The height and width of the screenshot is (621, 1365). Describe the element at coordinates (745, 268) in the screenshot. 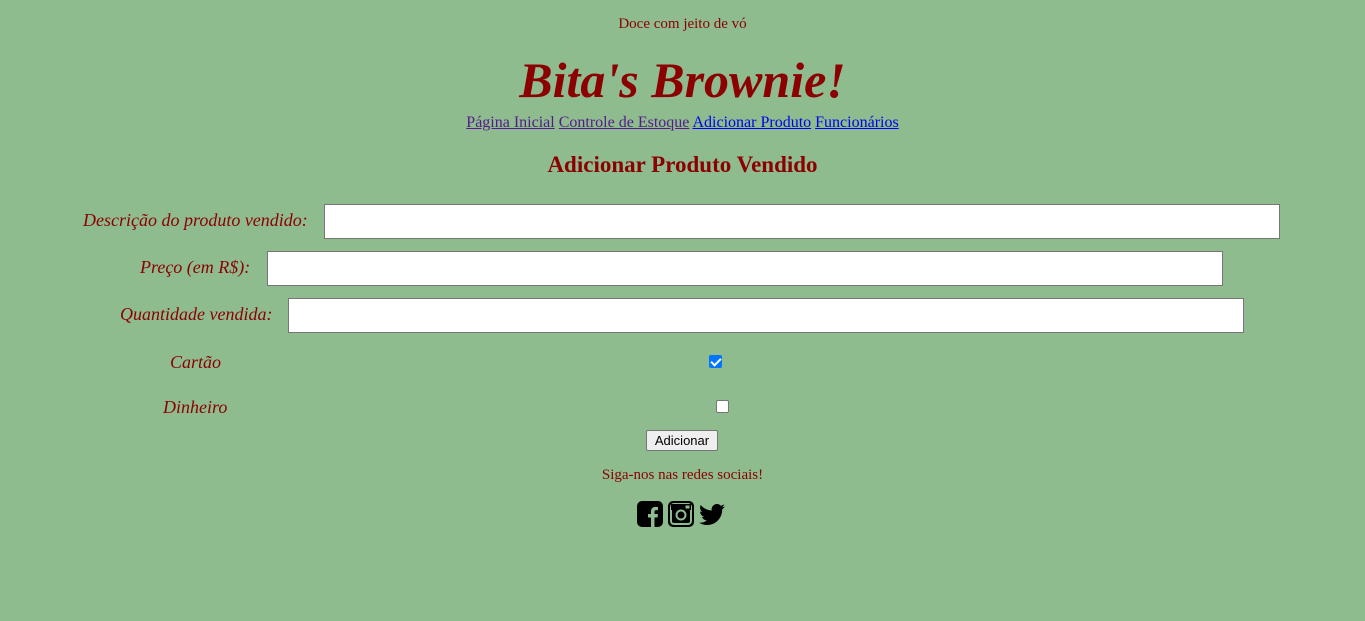

I see `price-input` at that location.